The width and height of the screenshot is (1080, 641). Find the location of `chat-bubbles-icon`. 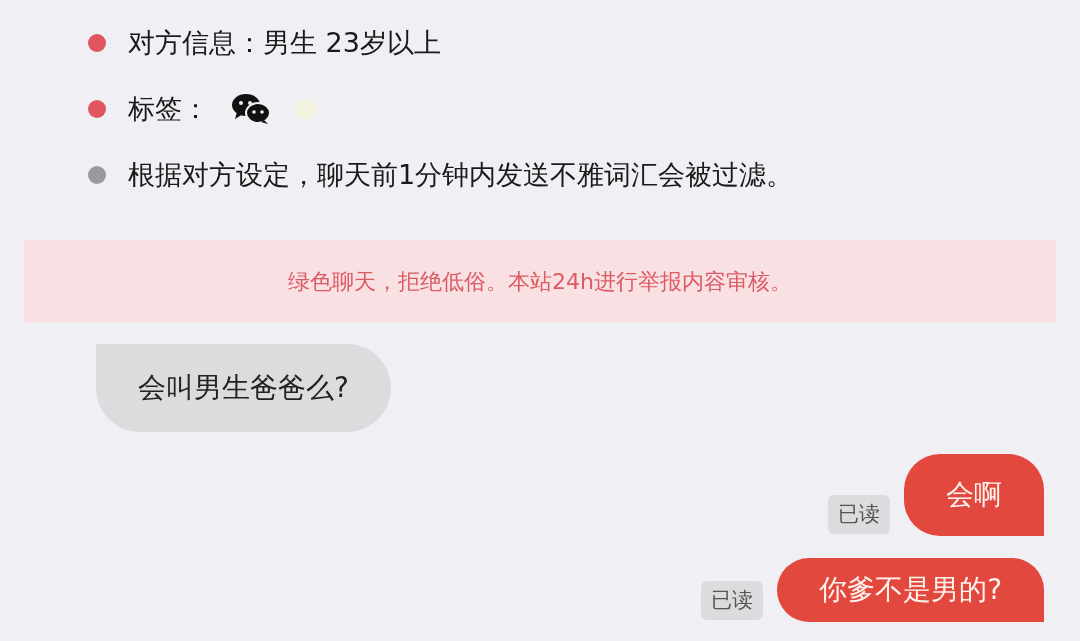

chat-bubbles-icon is located at coordinates (251, 109).